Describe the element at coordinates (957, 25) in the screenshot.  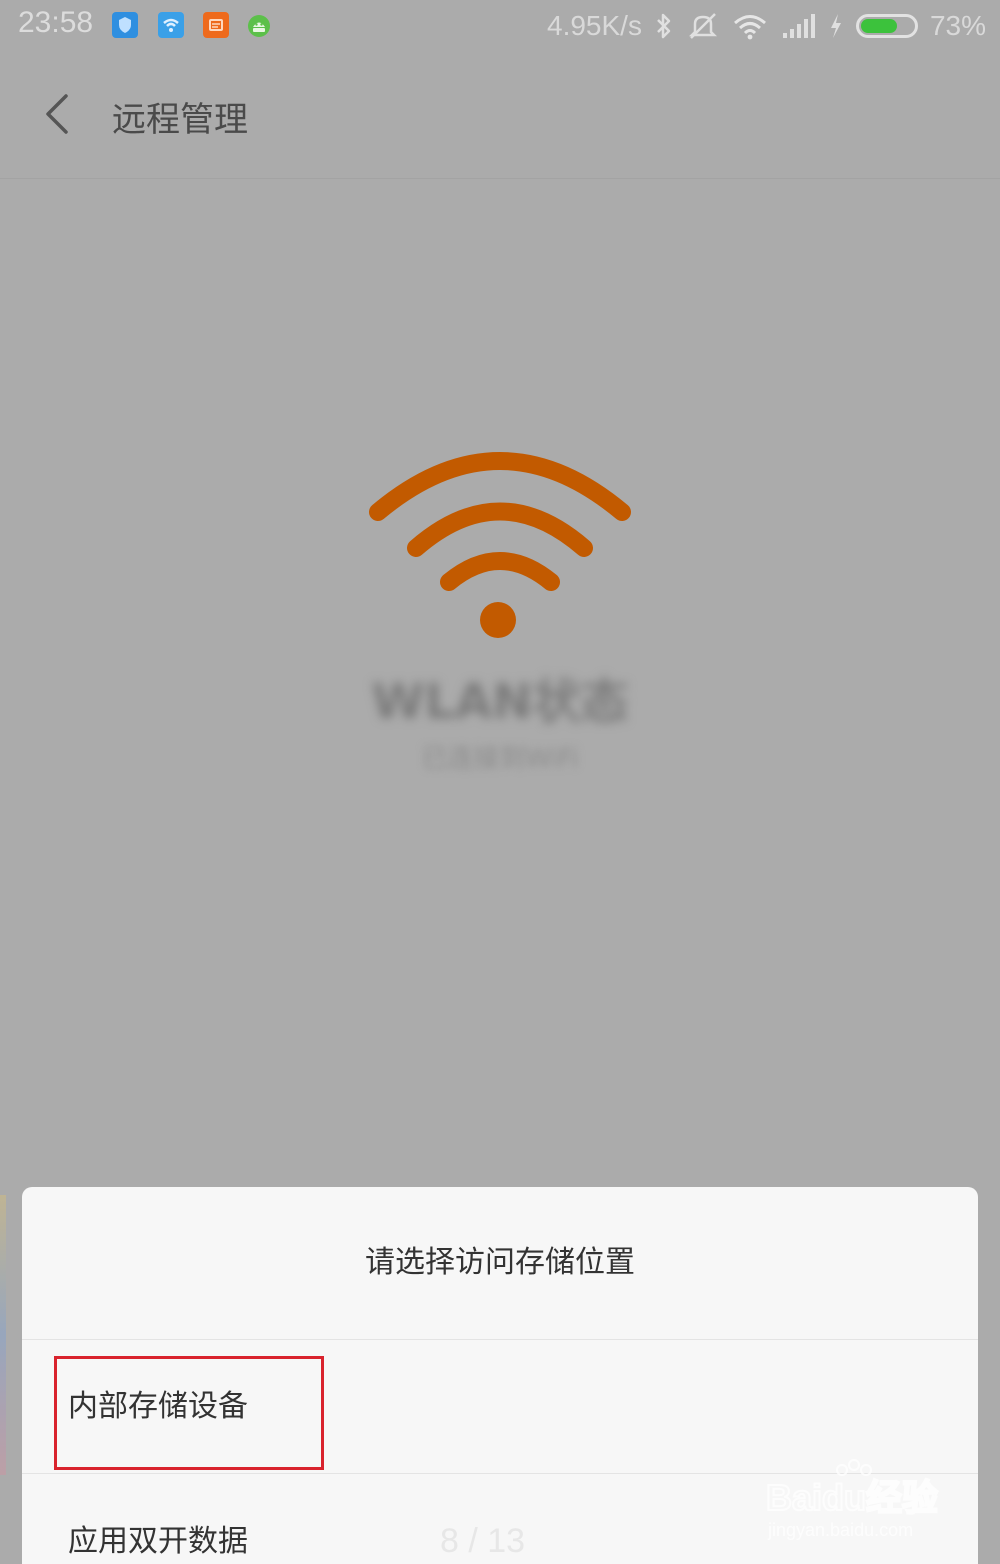
I see `battery-percent: 73%` at that location.